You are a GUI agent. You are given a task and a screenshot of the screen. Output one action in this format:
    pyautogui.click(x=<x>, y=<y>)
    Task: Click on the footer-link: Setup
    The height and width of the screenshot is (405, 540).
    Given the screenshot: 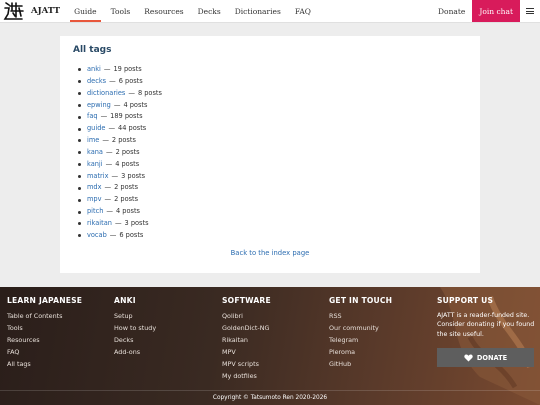 What is the action you would take?
    pyautogui.click(x=135, y=317)
    